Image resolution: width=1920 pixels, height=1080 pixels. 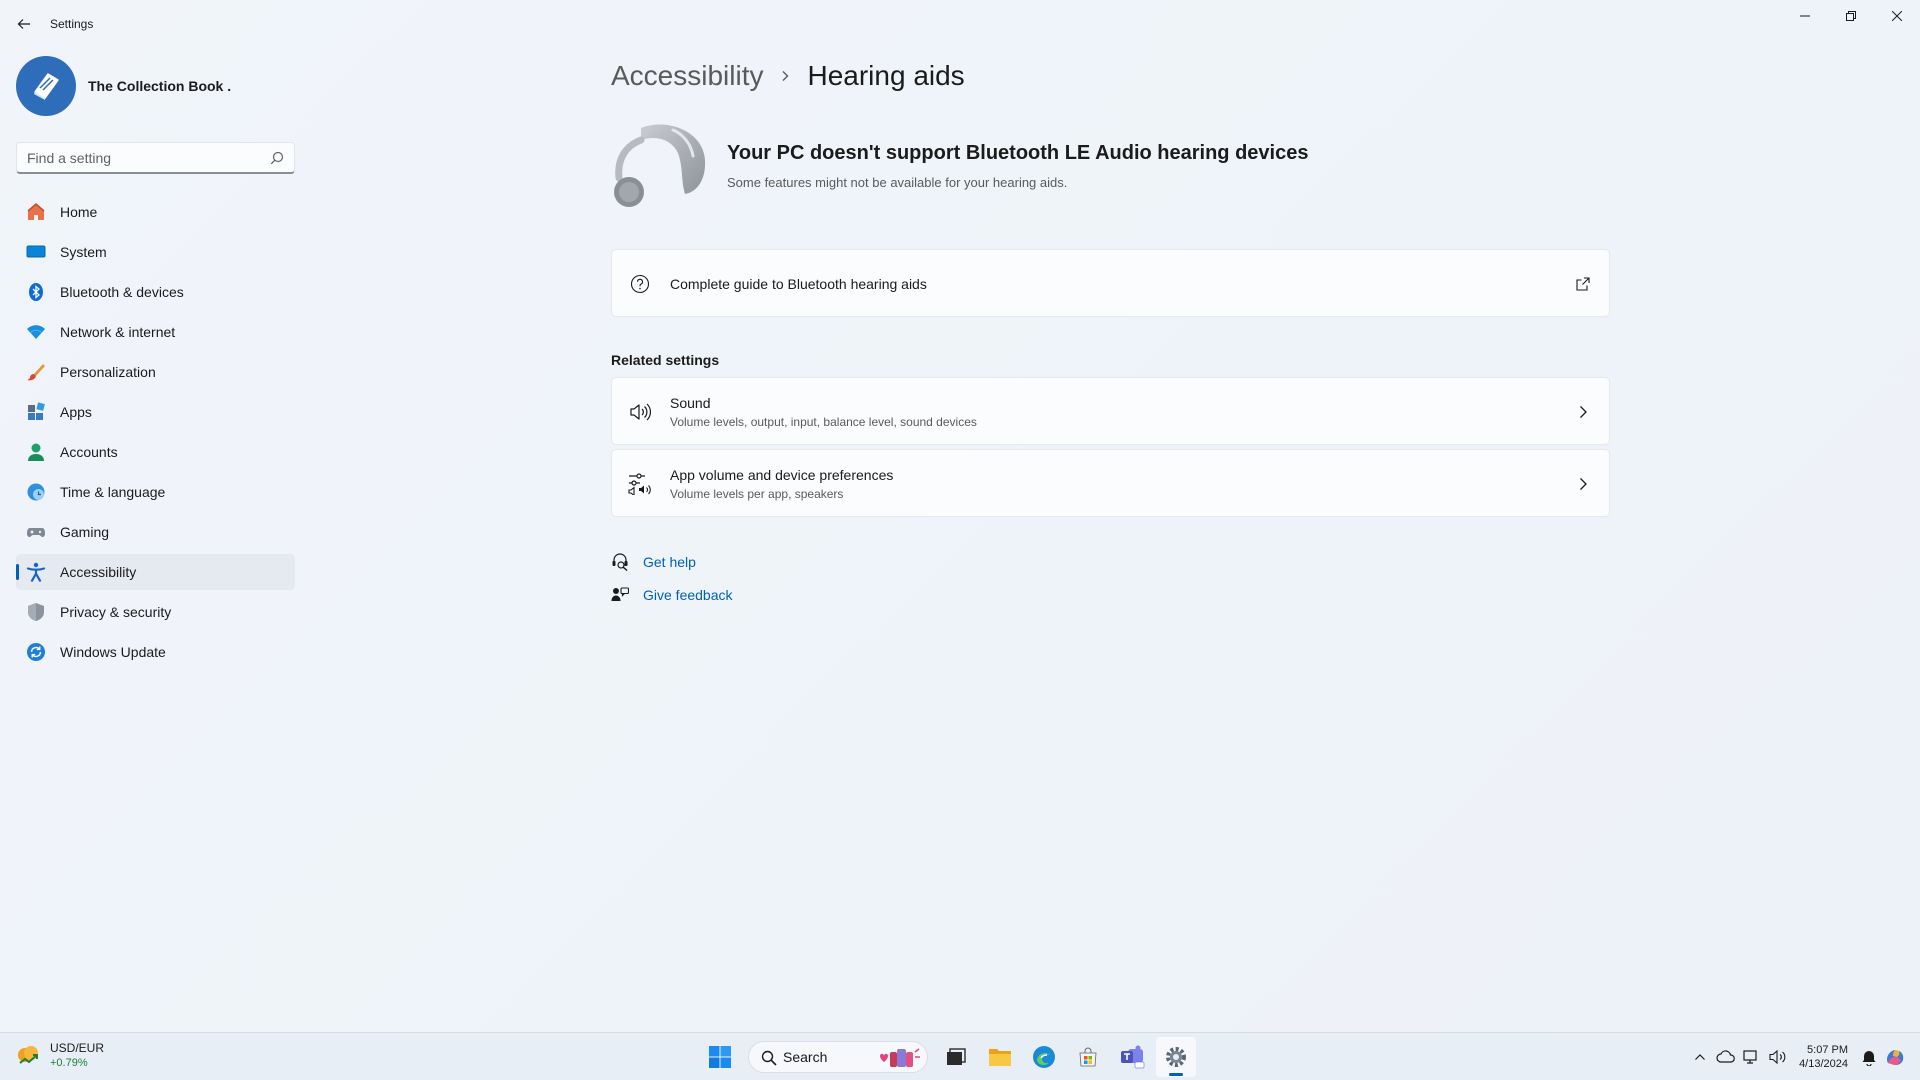 I want to click on restore-button, so click(x=1851, y=16).